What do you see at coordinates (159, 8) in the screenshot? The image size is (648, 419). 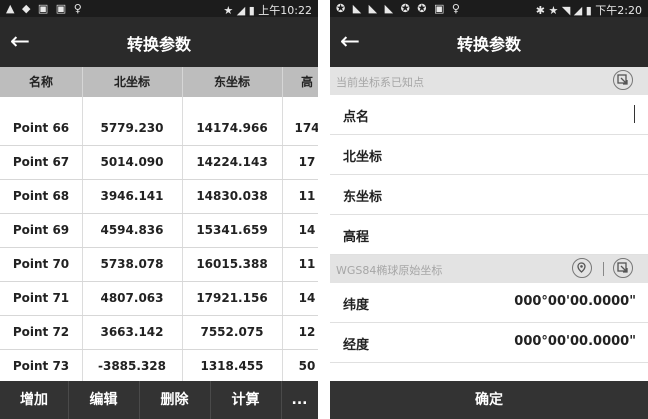 I see `status-bar: ▲ ◆ ▣ ▣ ♀ ★ ◢ ▮ 上午10:22` at bounding box center [159, 8].